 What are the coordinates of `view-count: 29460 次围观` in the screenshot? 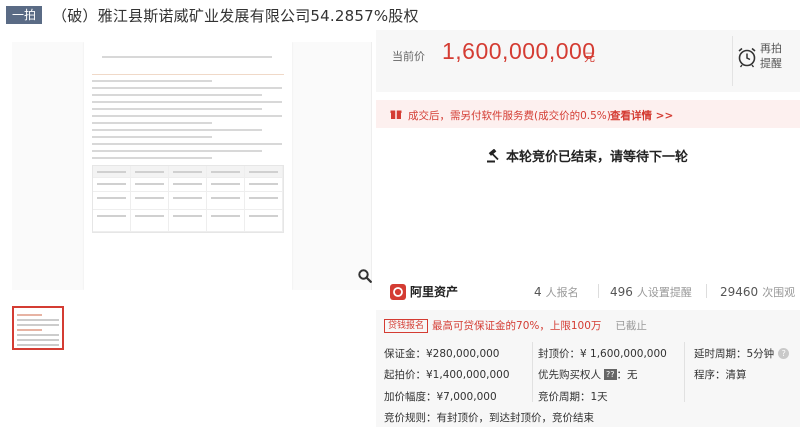 It's located at (757, 292).